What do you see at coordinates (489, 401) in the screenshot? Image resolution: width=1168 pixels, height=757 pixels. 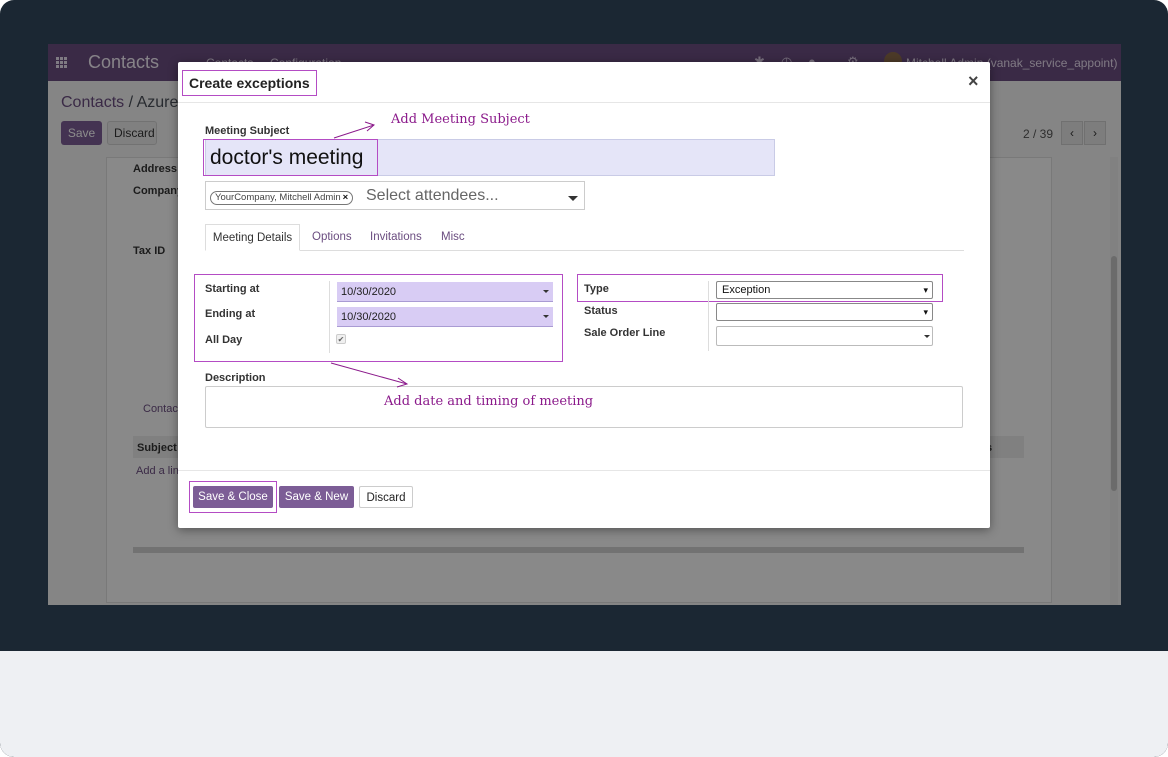 I see `datetime-annotation: Add date and timing of meeting` at bounding box center [489, 401].